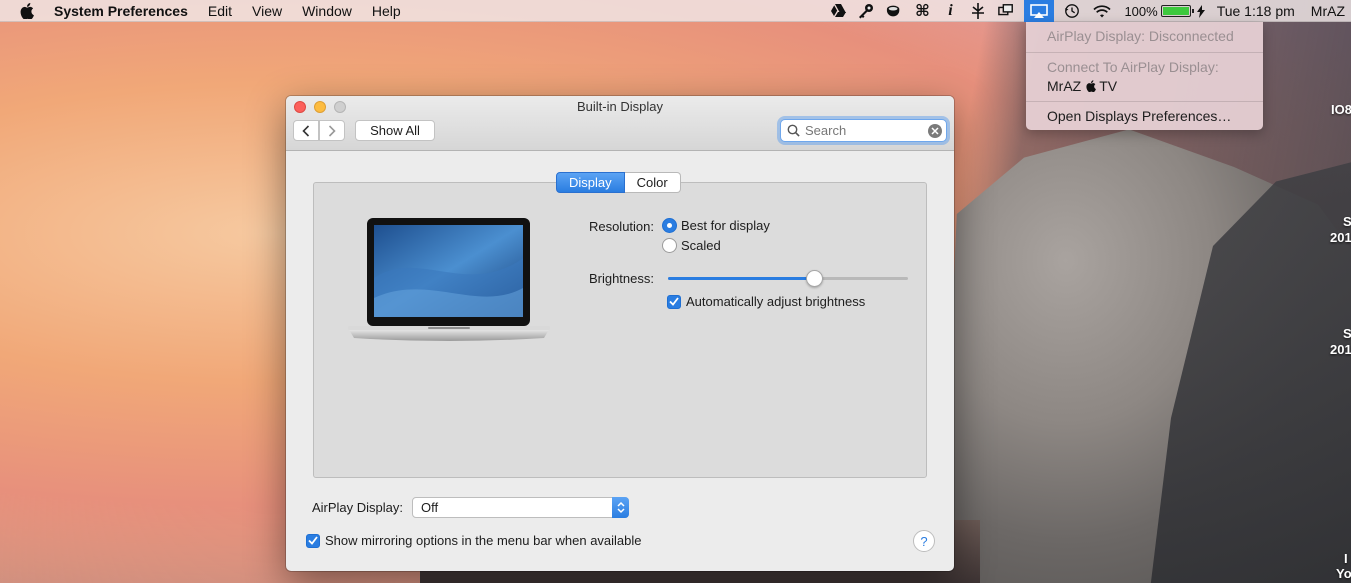 This screenshot has width=1351, height=583. I want to click on search-field, so click(863, 130).